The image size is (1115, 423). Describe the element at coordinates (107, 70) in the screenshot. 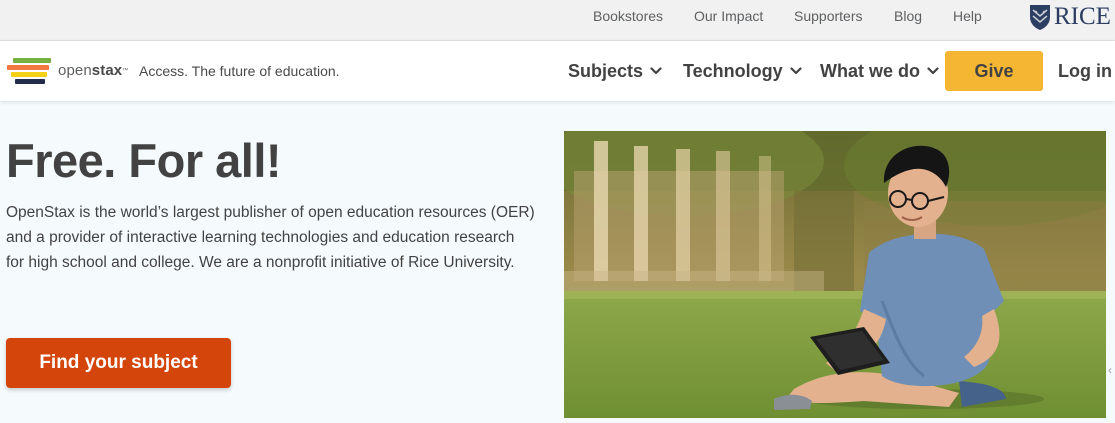

I see `wordmark-stax: stax` at that location.